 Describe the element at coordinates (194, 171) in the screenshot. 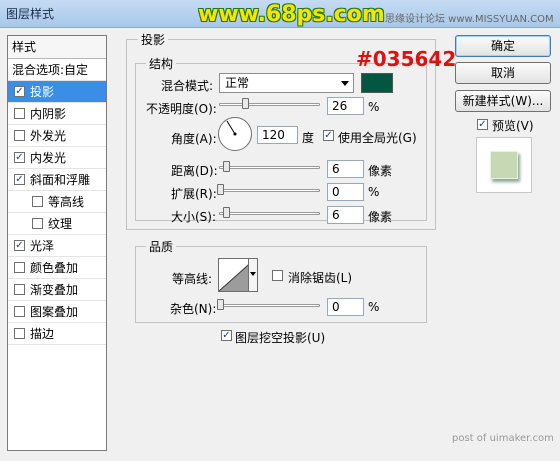

I see `distance-label: 距离(D):` at that location.